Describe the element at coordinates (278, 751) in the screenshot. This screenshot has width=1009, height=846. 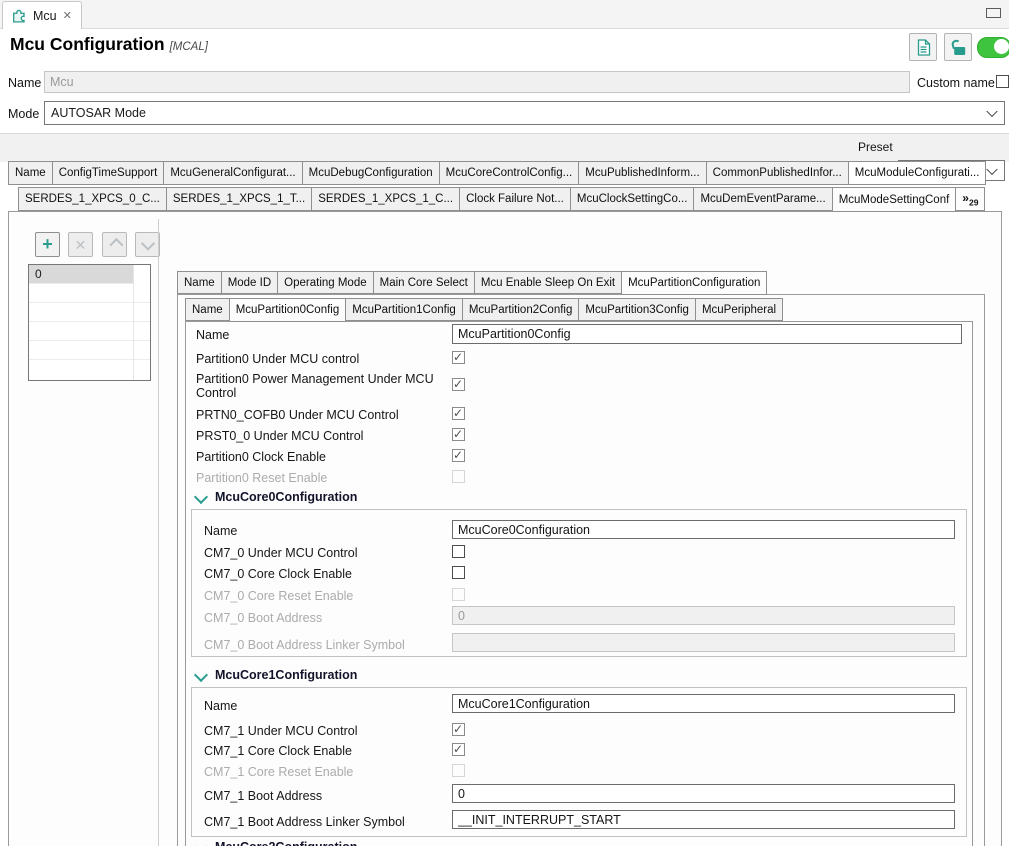
I see `checkbox-label: CM7_1 Core Clock Enable` at that location.